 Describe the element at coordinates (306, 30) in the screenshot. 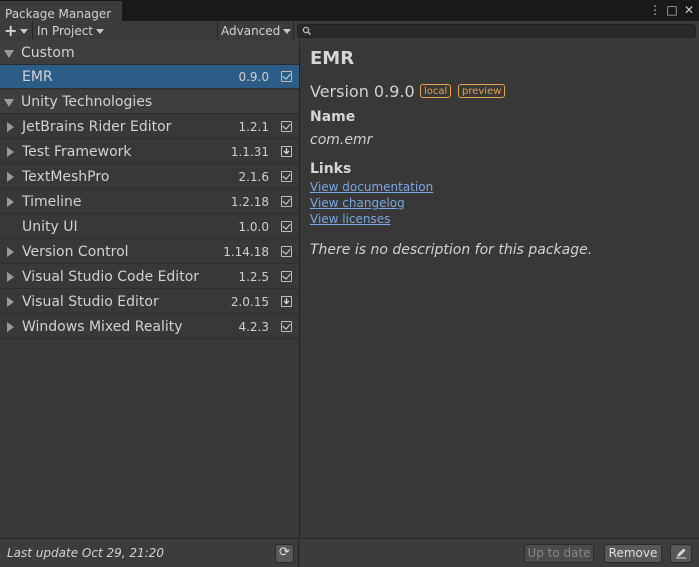

I see `search-icon` at that location.